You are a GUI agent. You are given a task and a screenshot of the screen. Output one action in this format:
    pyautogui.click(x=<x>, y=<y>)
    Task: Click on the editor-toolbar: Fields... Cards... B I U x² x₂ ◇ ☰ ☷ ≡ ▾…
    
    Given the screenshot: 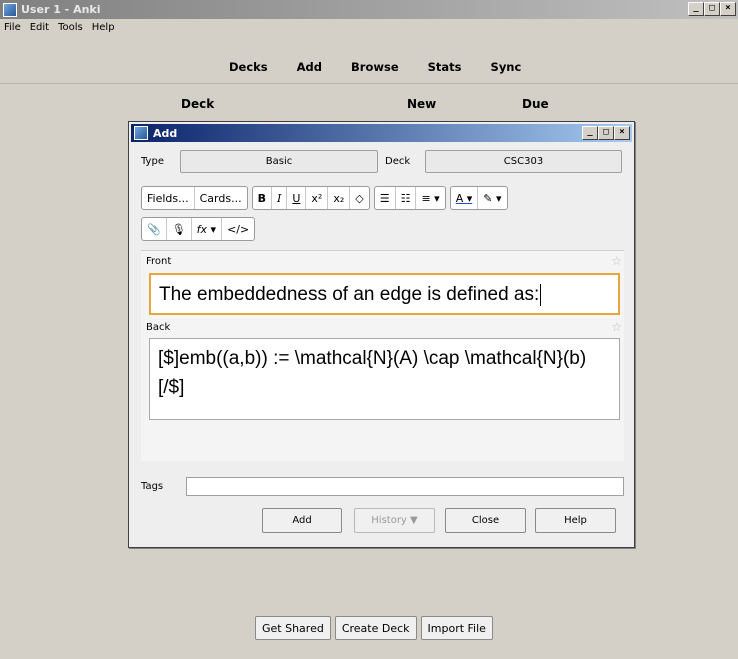 What is the action you would take?
    pyautogui.click(x=382, y=198)
    